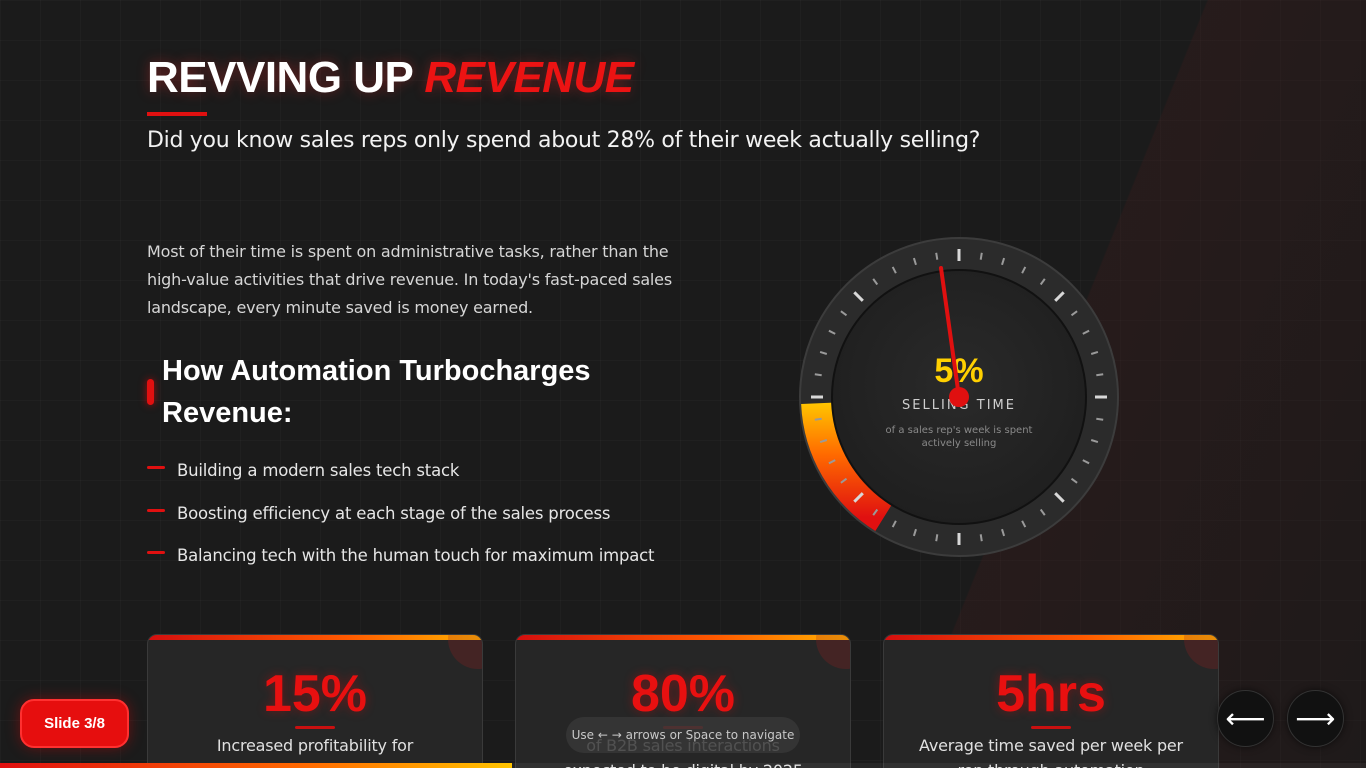  I want to click on slide-progress-bar, so click(683, 765).